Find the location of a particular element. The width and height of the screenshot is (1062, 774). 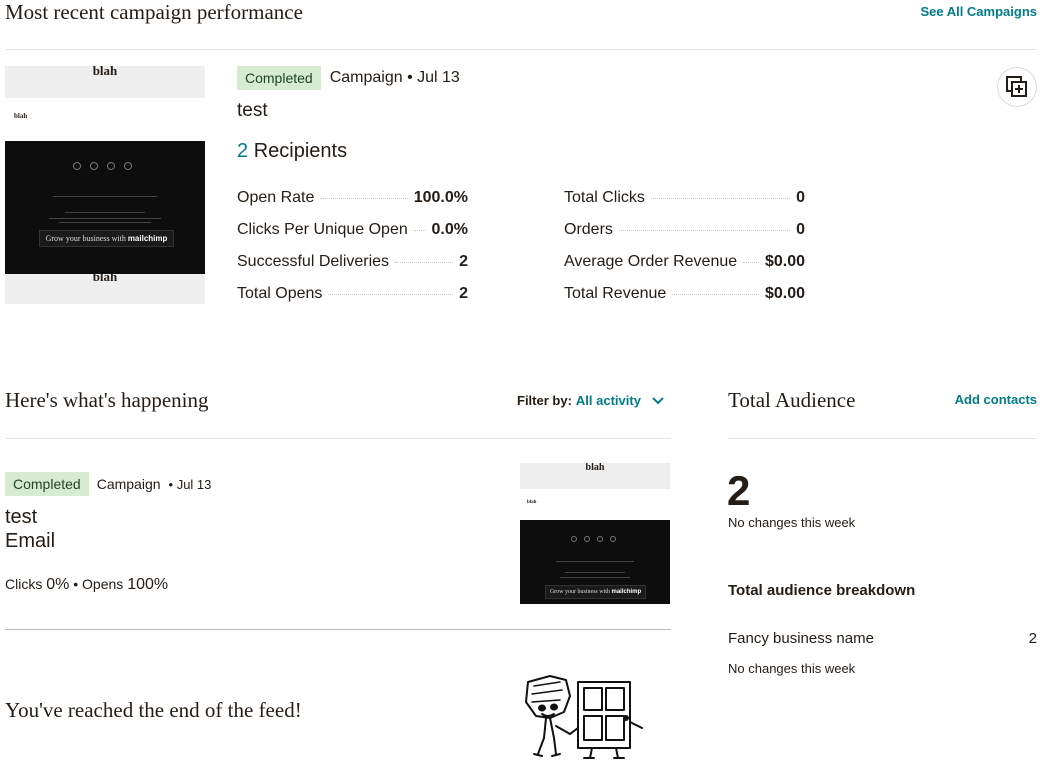

feed-item-type: Campaign is located at coordinates (128, 484).